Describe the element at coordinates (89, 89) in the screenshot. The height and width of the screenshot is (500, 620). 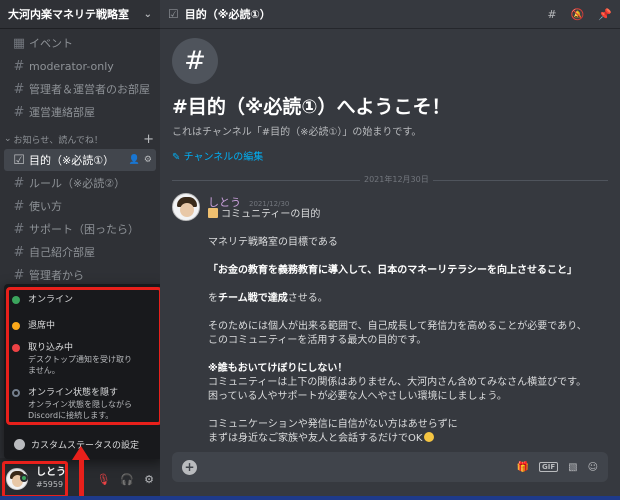
I see `channel-label: 管理者＆運営者のお部屋` at that location.